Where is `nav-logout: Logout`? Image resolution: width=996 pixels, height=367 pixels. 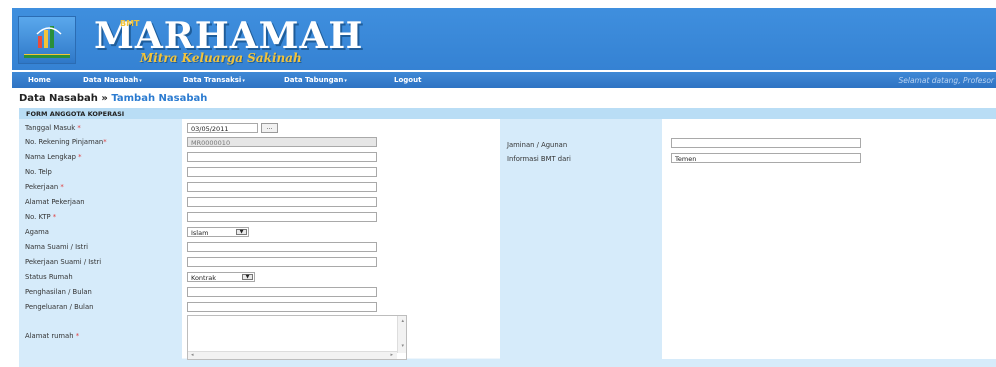
nav-logout: Logout is located at coordinates (407, 80).